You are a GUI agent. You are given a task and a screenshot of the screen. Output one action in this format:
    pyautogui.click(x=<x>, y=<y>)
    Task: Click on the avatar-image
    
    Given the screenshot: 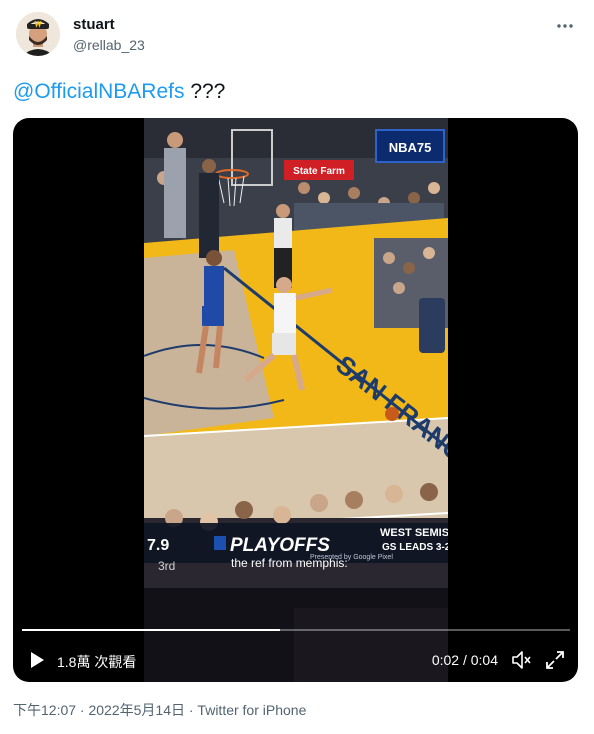 What is the action you would take?
    pyautogui.click(x=38, y=34)
    